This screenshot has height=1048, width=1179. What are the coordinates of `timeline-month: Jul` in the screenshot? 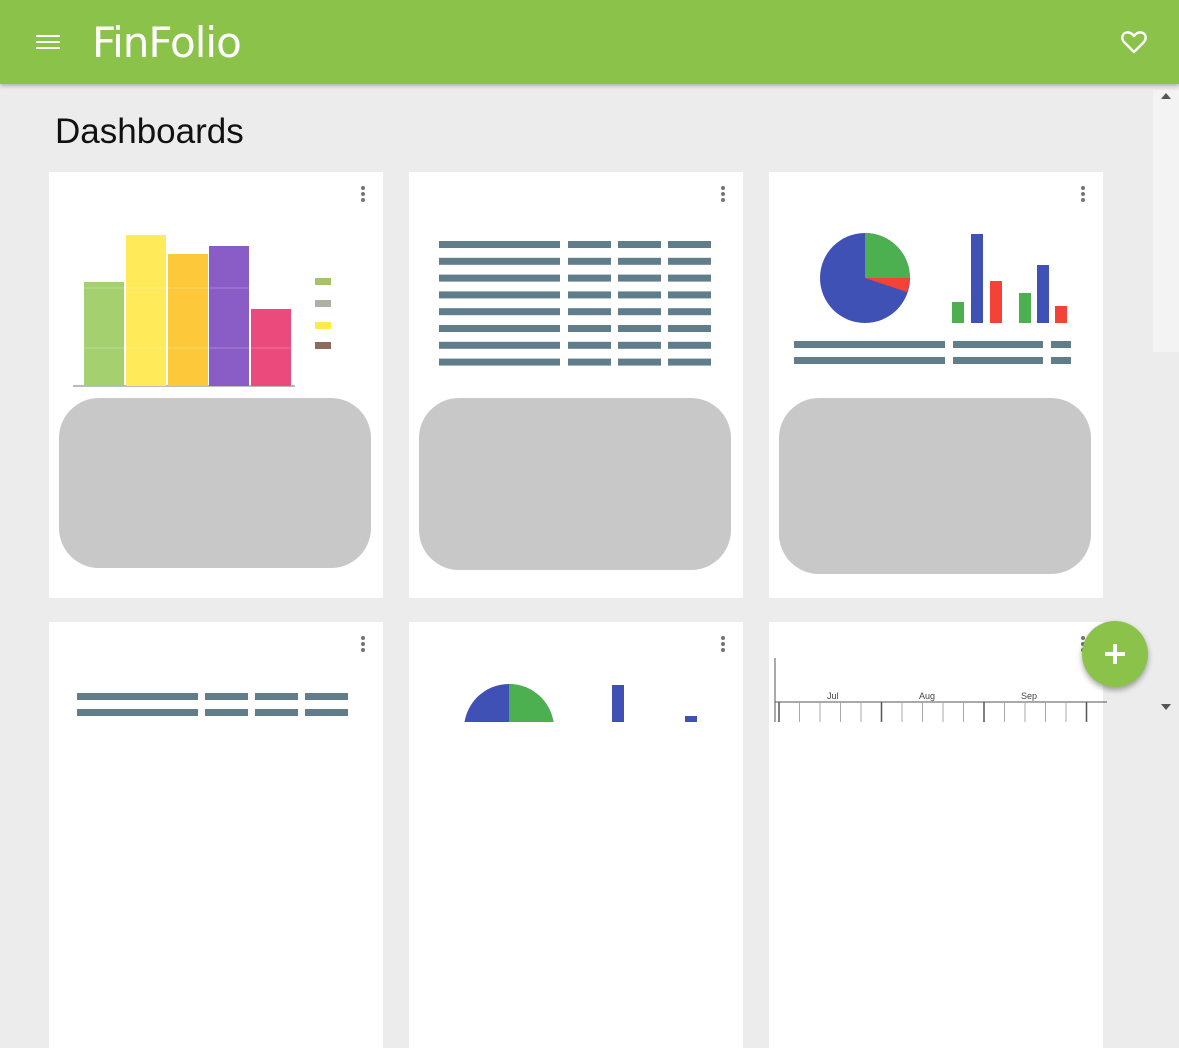 It's located at (833, 696).